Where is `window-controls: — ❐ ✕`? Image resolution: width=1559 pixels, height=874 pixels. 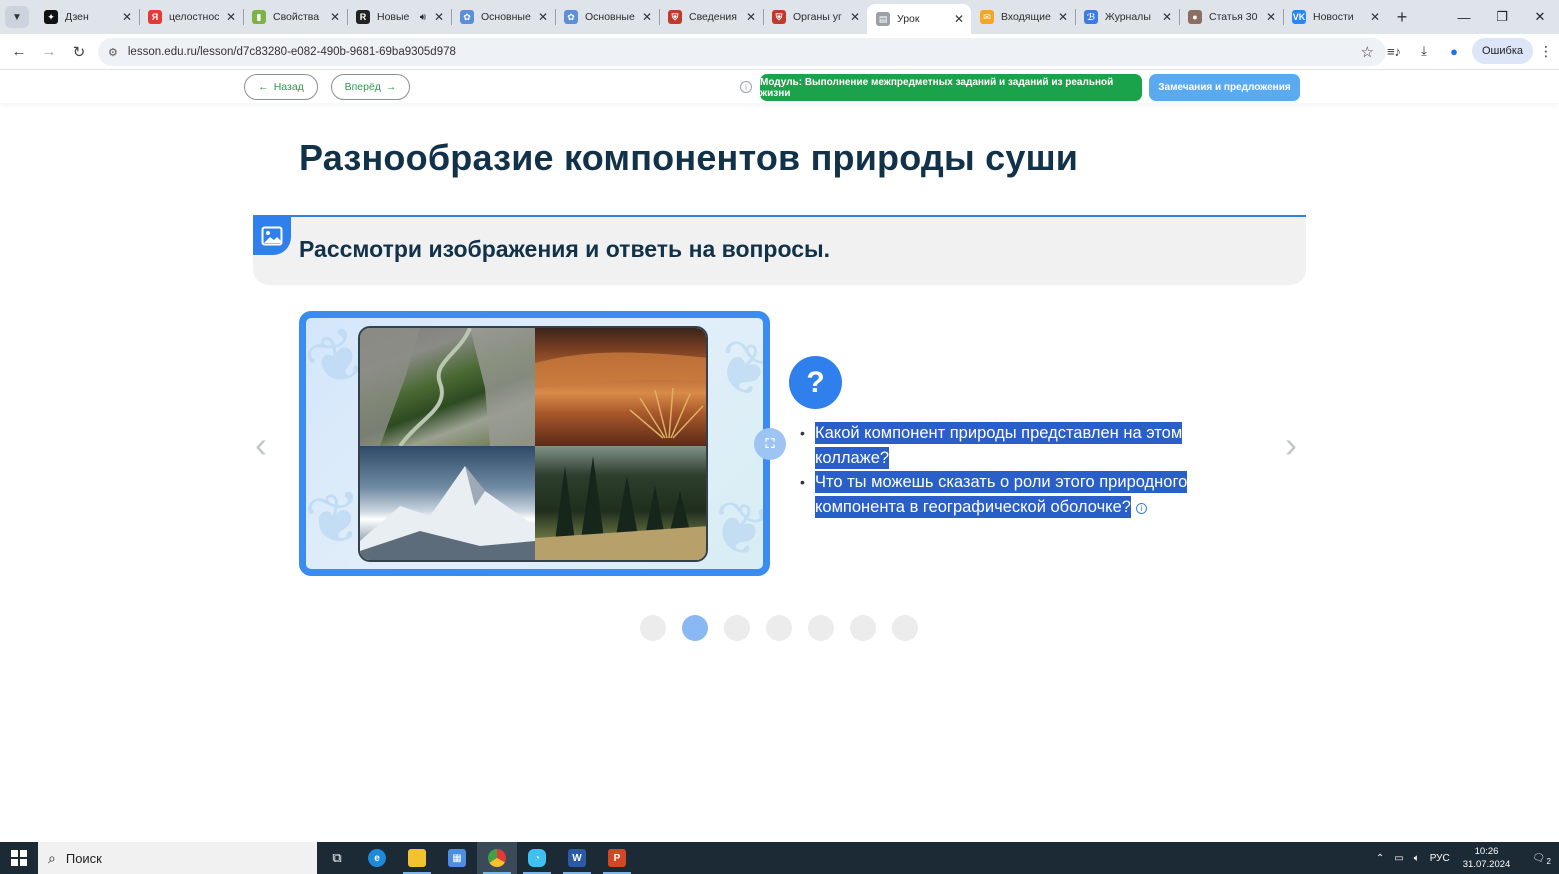 window-controls: — ❐ ✕ is located at coordinates (1502, 17).